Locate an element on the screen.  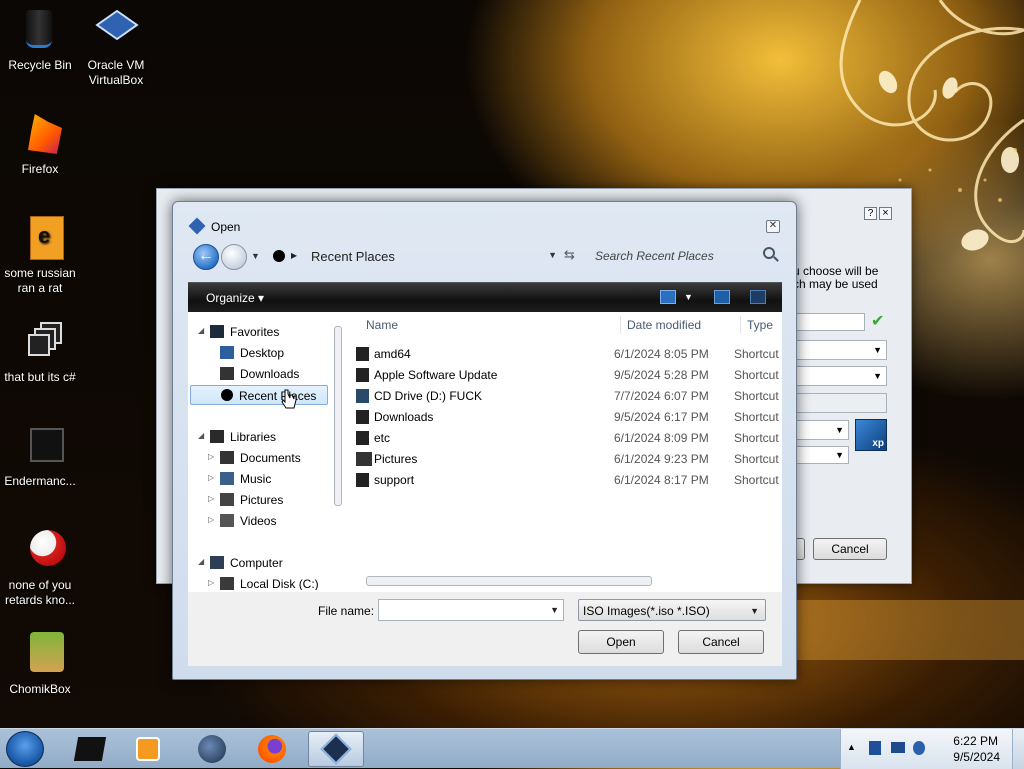
clock-date: 9/5/2024 is located at coordinates (976, 757).